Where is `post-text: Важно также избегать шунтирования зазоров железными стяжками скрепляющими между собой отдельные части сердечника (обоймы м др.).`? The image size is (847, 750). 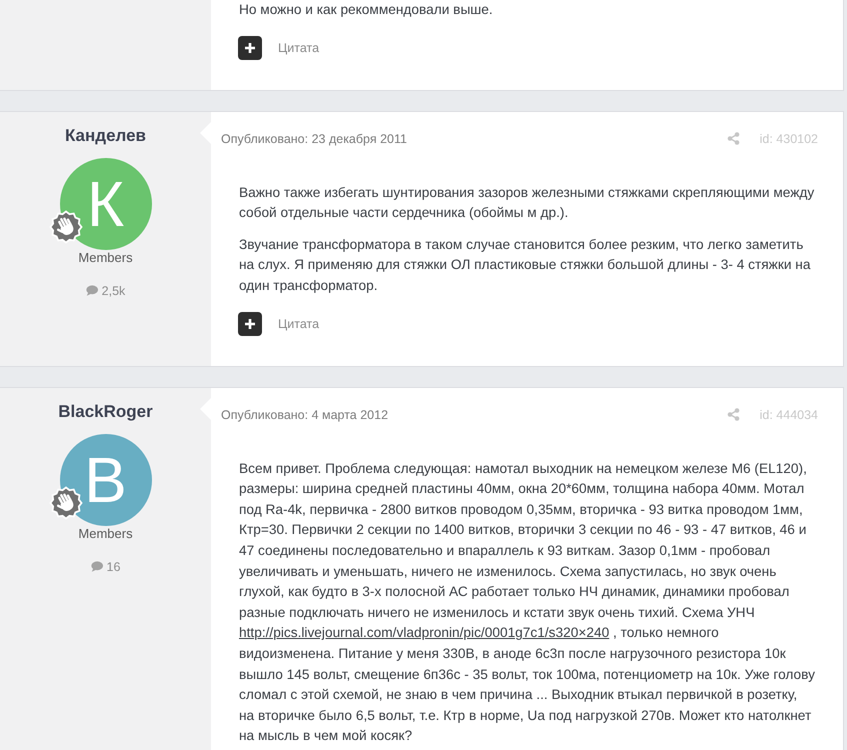
post-text: Важно также избегать шунтирования зазоров железными стяжками скрепляющими между собой отдельные части сердечника (обоймы м др.). is located at coordinates (527, 203).